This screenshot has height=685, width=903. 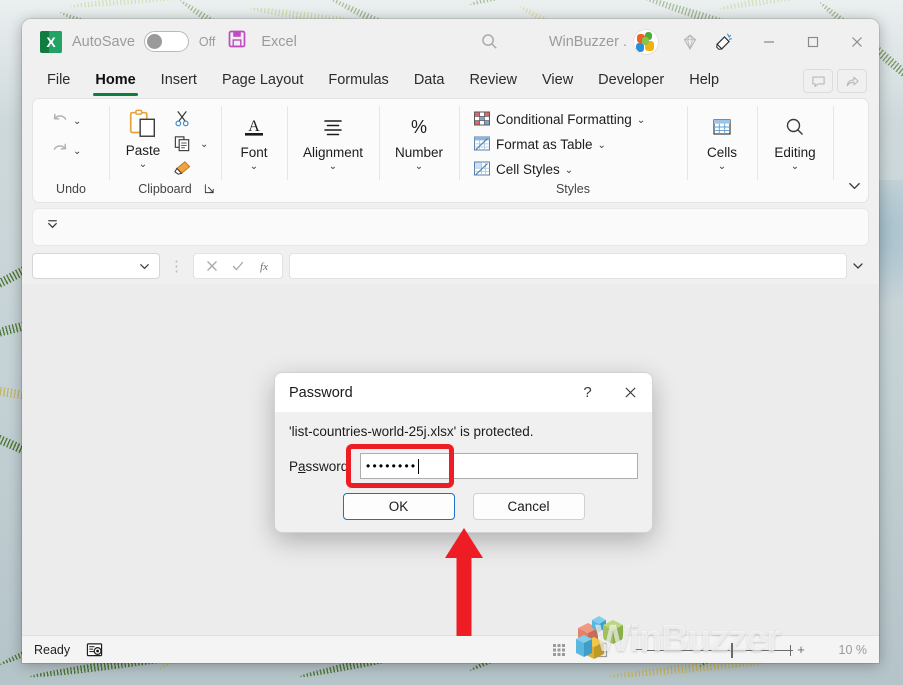 What do you see at coordinates (587, 392) in the screenshot?
I see `help-question-icon: ?` at bounding box center [587, 392].